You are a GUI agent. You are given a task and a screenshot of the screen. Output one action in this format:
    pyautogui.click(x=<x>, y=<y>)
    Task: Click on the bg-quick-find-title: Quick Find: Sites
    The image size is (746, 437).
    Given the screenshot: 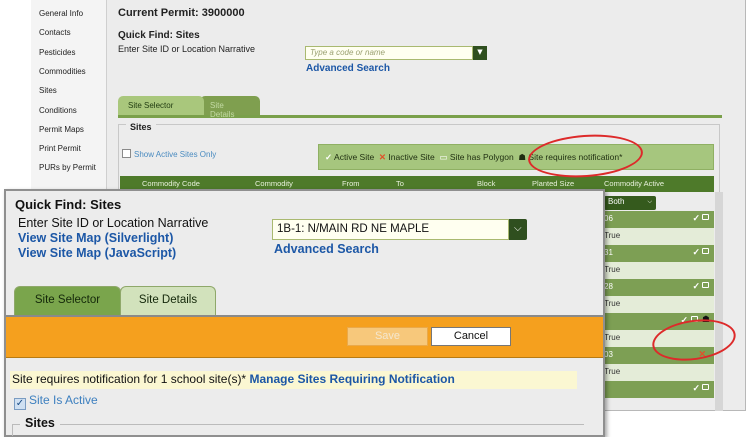 What is the action you would take?
    pyautogui.click(x=159, y=35)
    